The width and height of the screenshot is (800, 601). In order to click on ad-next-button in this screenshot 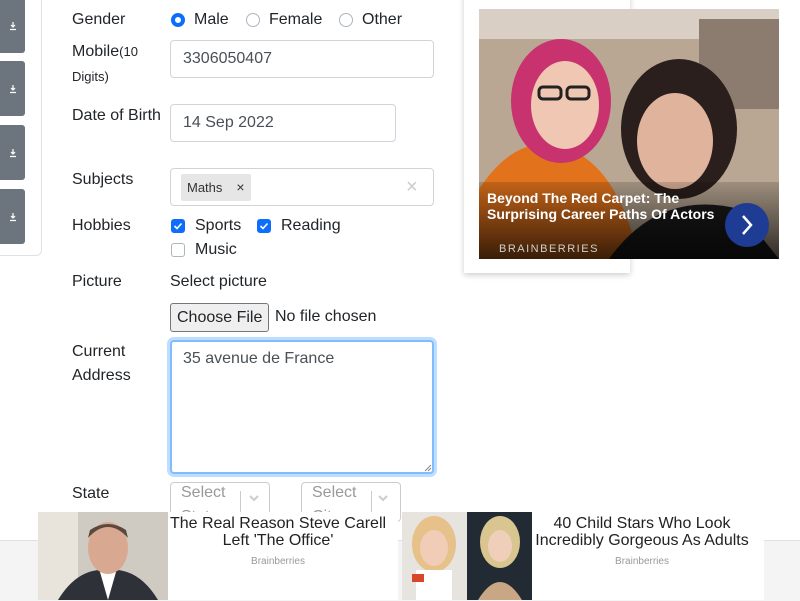, I will do `click(747, 225)`.